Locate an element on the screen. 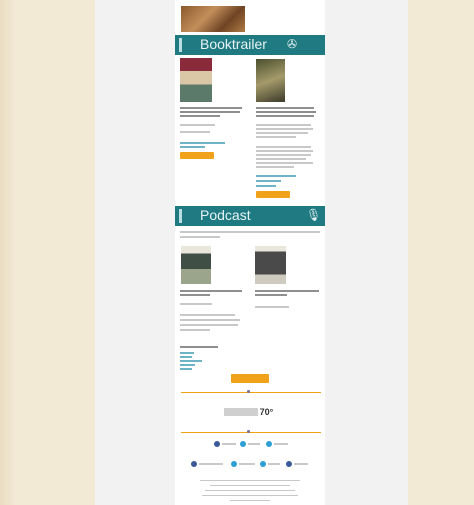 This screenshot has width=474, height=505. all-podcasts-button is located at coordinates (250, 378).